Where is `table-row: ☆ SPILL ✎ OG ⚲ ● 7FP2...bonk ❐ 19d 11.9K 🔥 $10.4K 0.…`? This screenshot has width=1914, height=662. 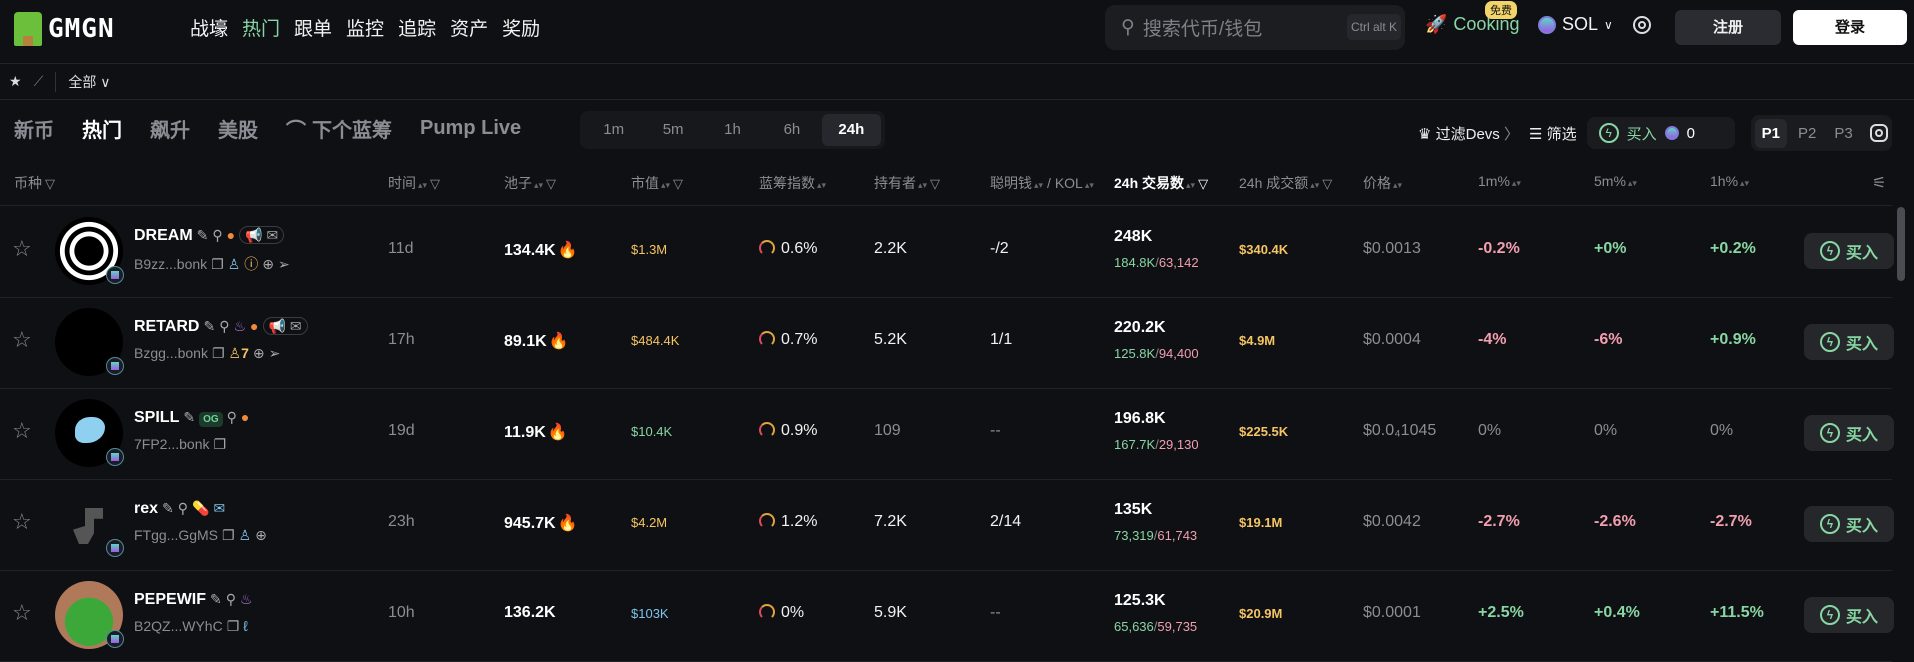
table-row: ☆ SPILL ✎ OG ⚲ ● 7FP2...bonk ❐ 19d 11.9K 🔥 $10.4K 0.… is located at coordinates (947, 433).